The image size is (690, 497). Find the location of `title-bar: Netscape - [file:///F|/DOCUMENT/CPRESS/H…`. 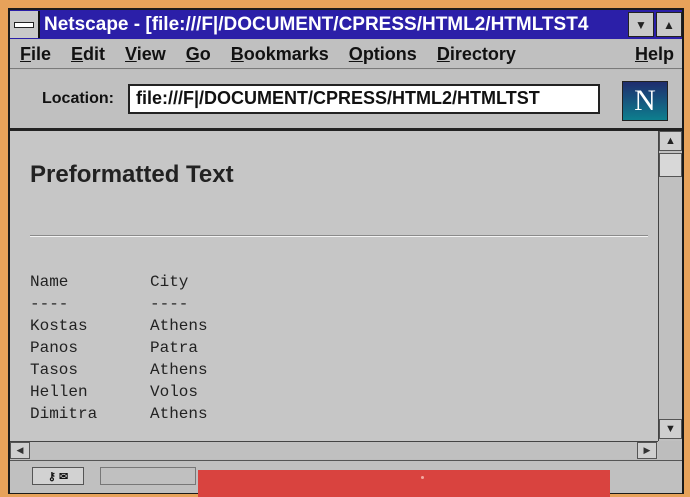

title-bar: Netscape - [file:///F|/DOCUMENT/CPRESS/H… is located at coordinates (346, 24).